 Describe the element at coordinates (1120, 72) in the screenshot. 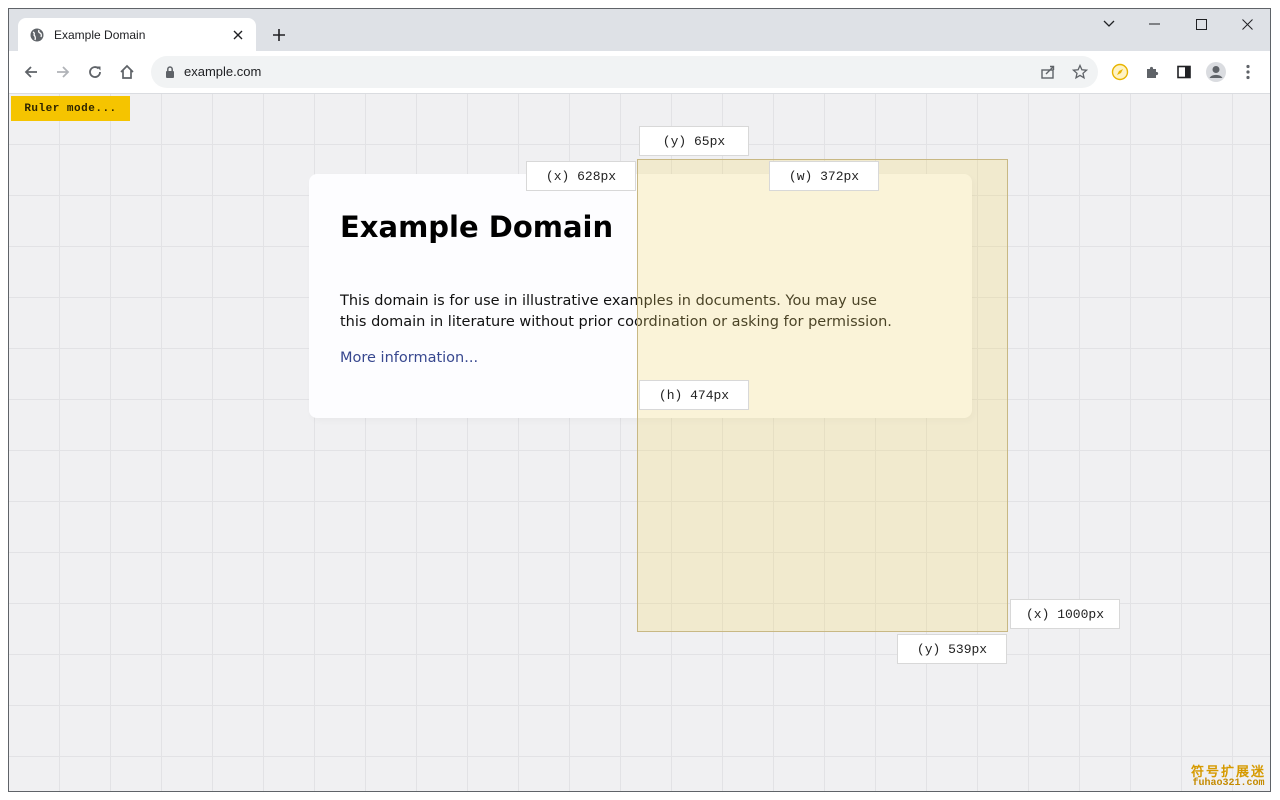

I see `compass-extension-icon` at that location.